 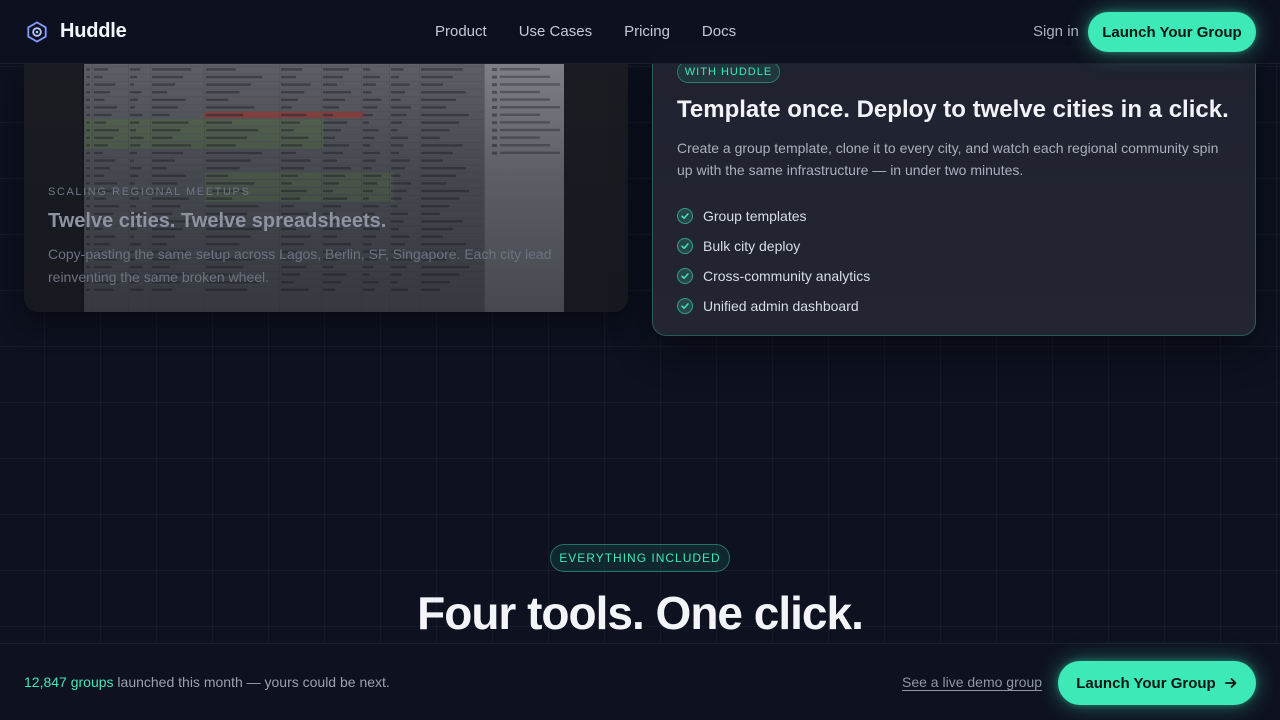 What do you see at coordinates (972, 682) in the screenshot?
I see `live-demo-link: See a live demo group` at bounding box center [972, 682].